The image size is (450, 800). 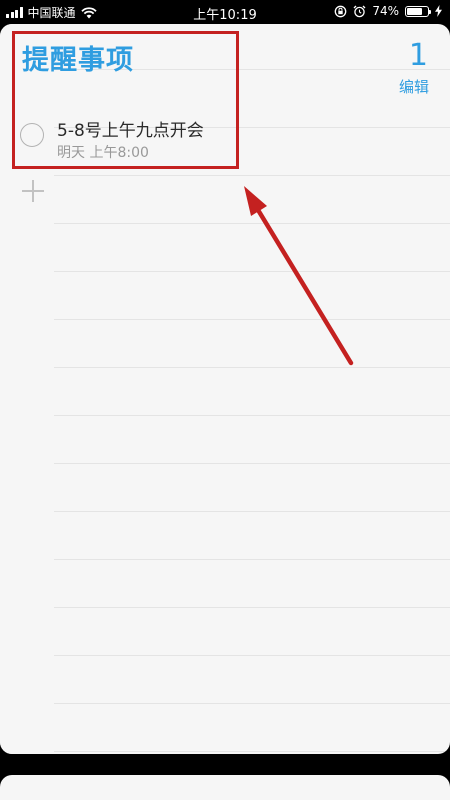 I want to click on rotation-lock-icon, so click(x=340, y=11).